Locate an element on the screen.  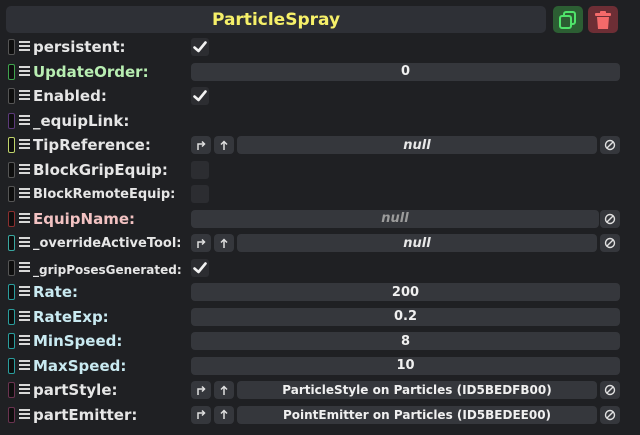
field-label: _equipLink: is located at coordinates (81, 120).